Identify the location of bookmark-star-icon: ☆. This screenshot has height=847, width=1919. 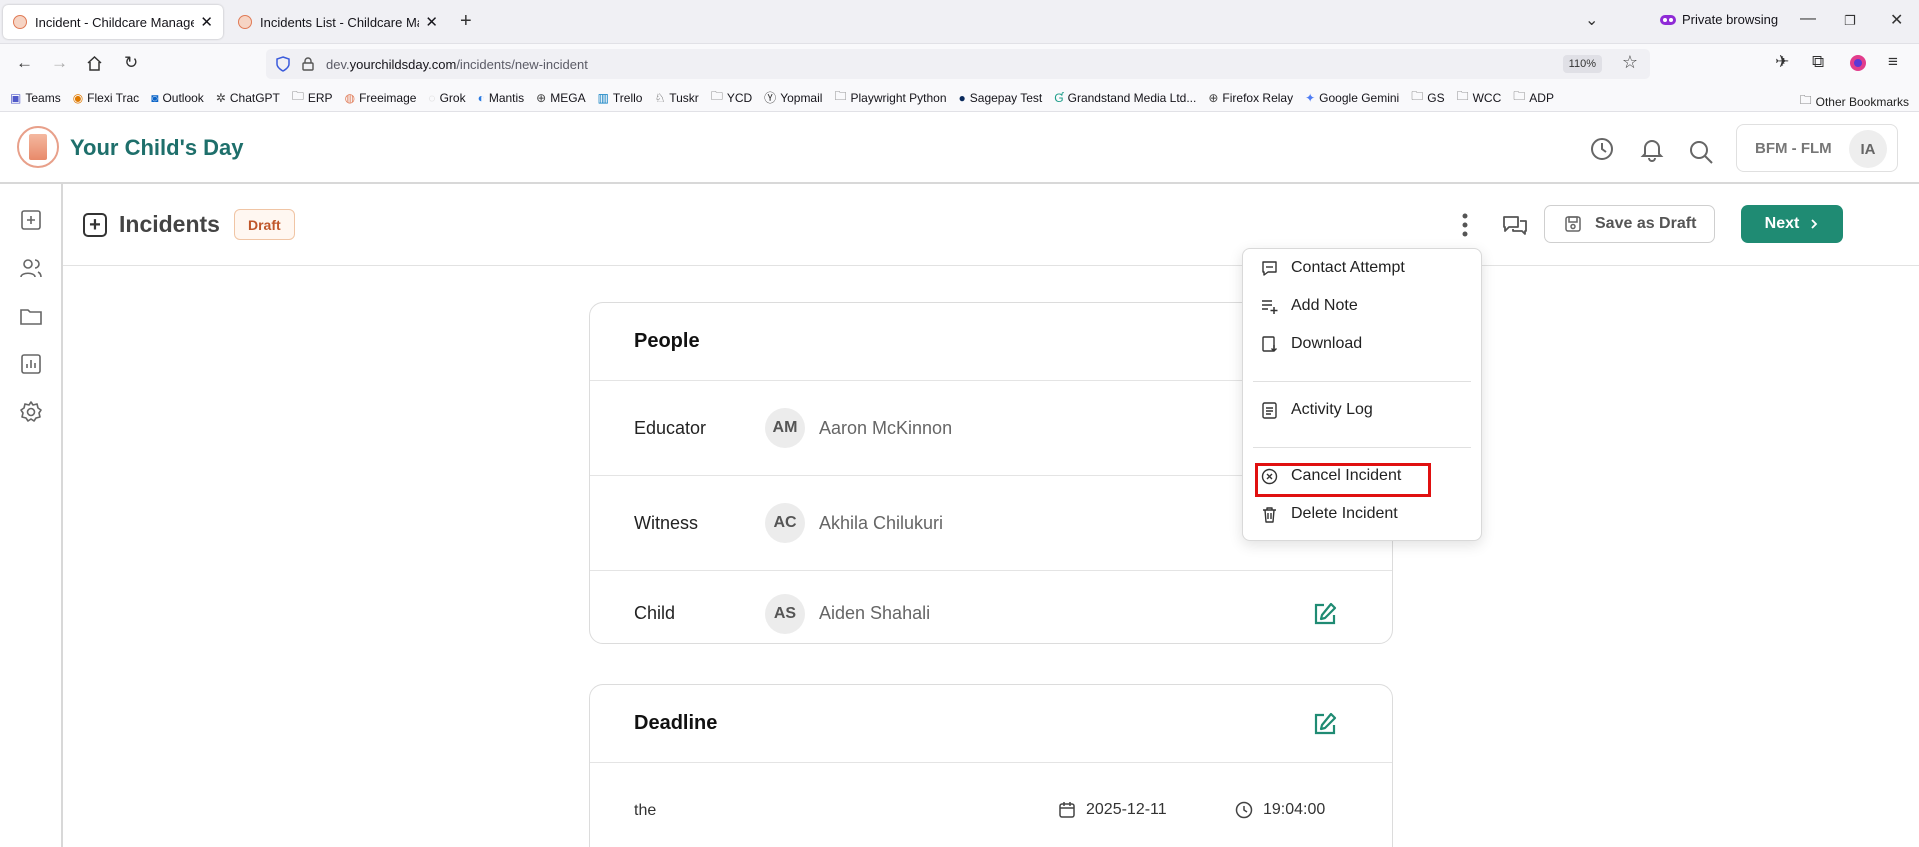
(1630, 62).